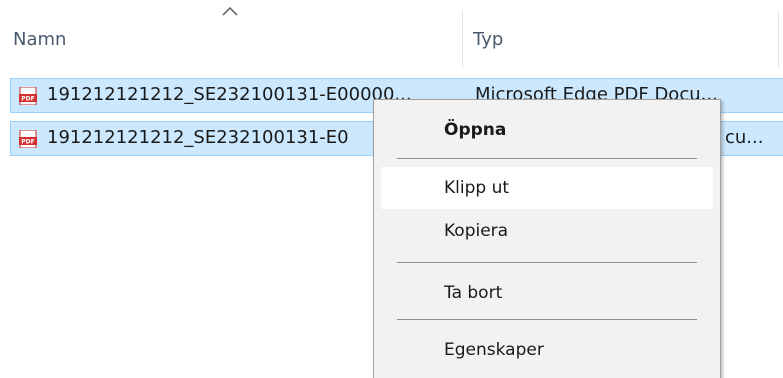 Image resolution: width=783 pixels, height=378 pixels. I want to click on menu-item-copy: Kopiera, so click(547, 231).